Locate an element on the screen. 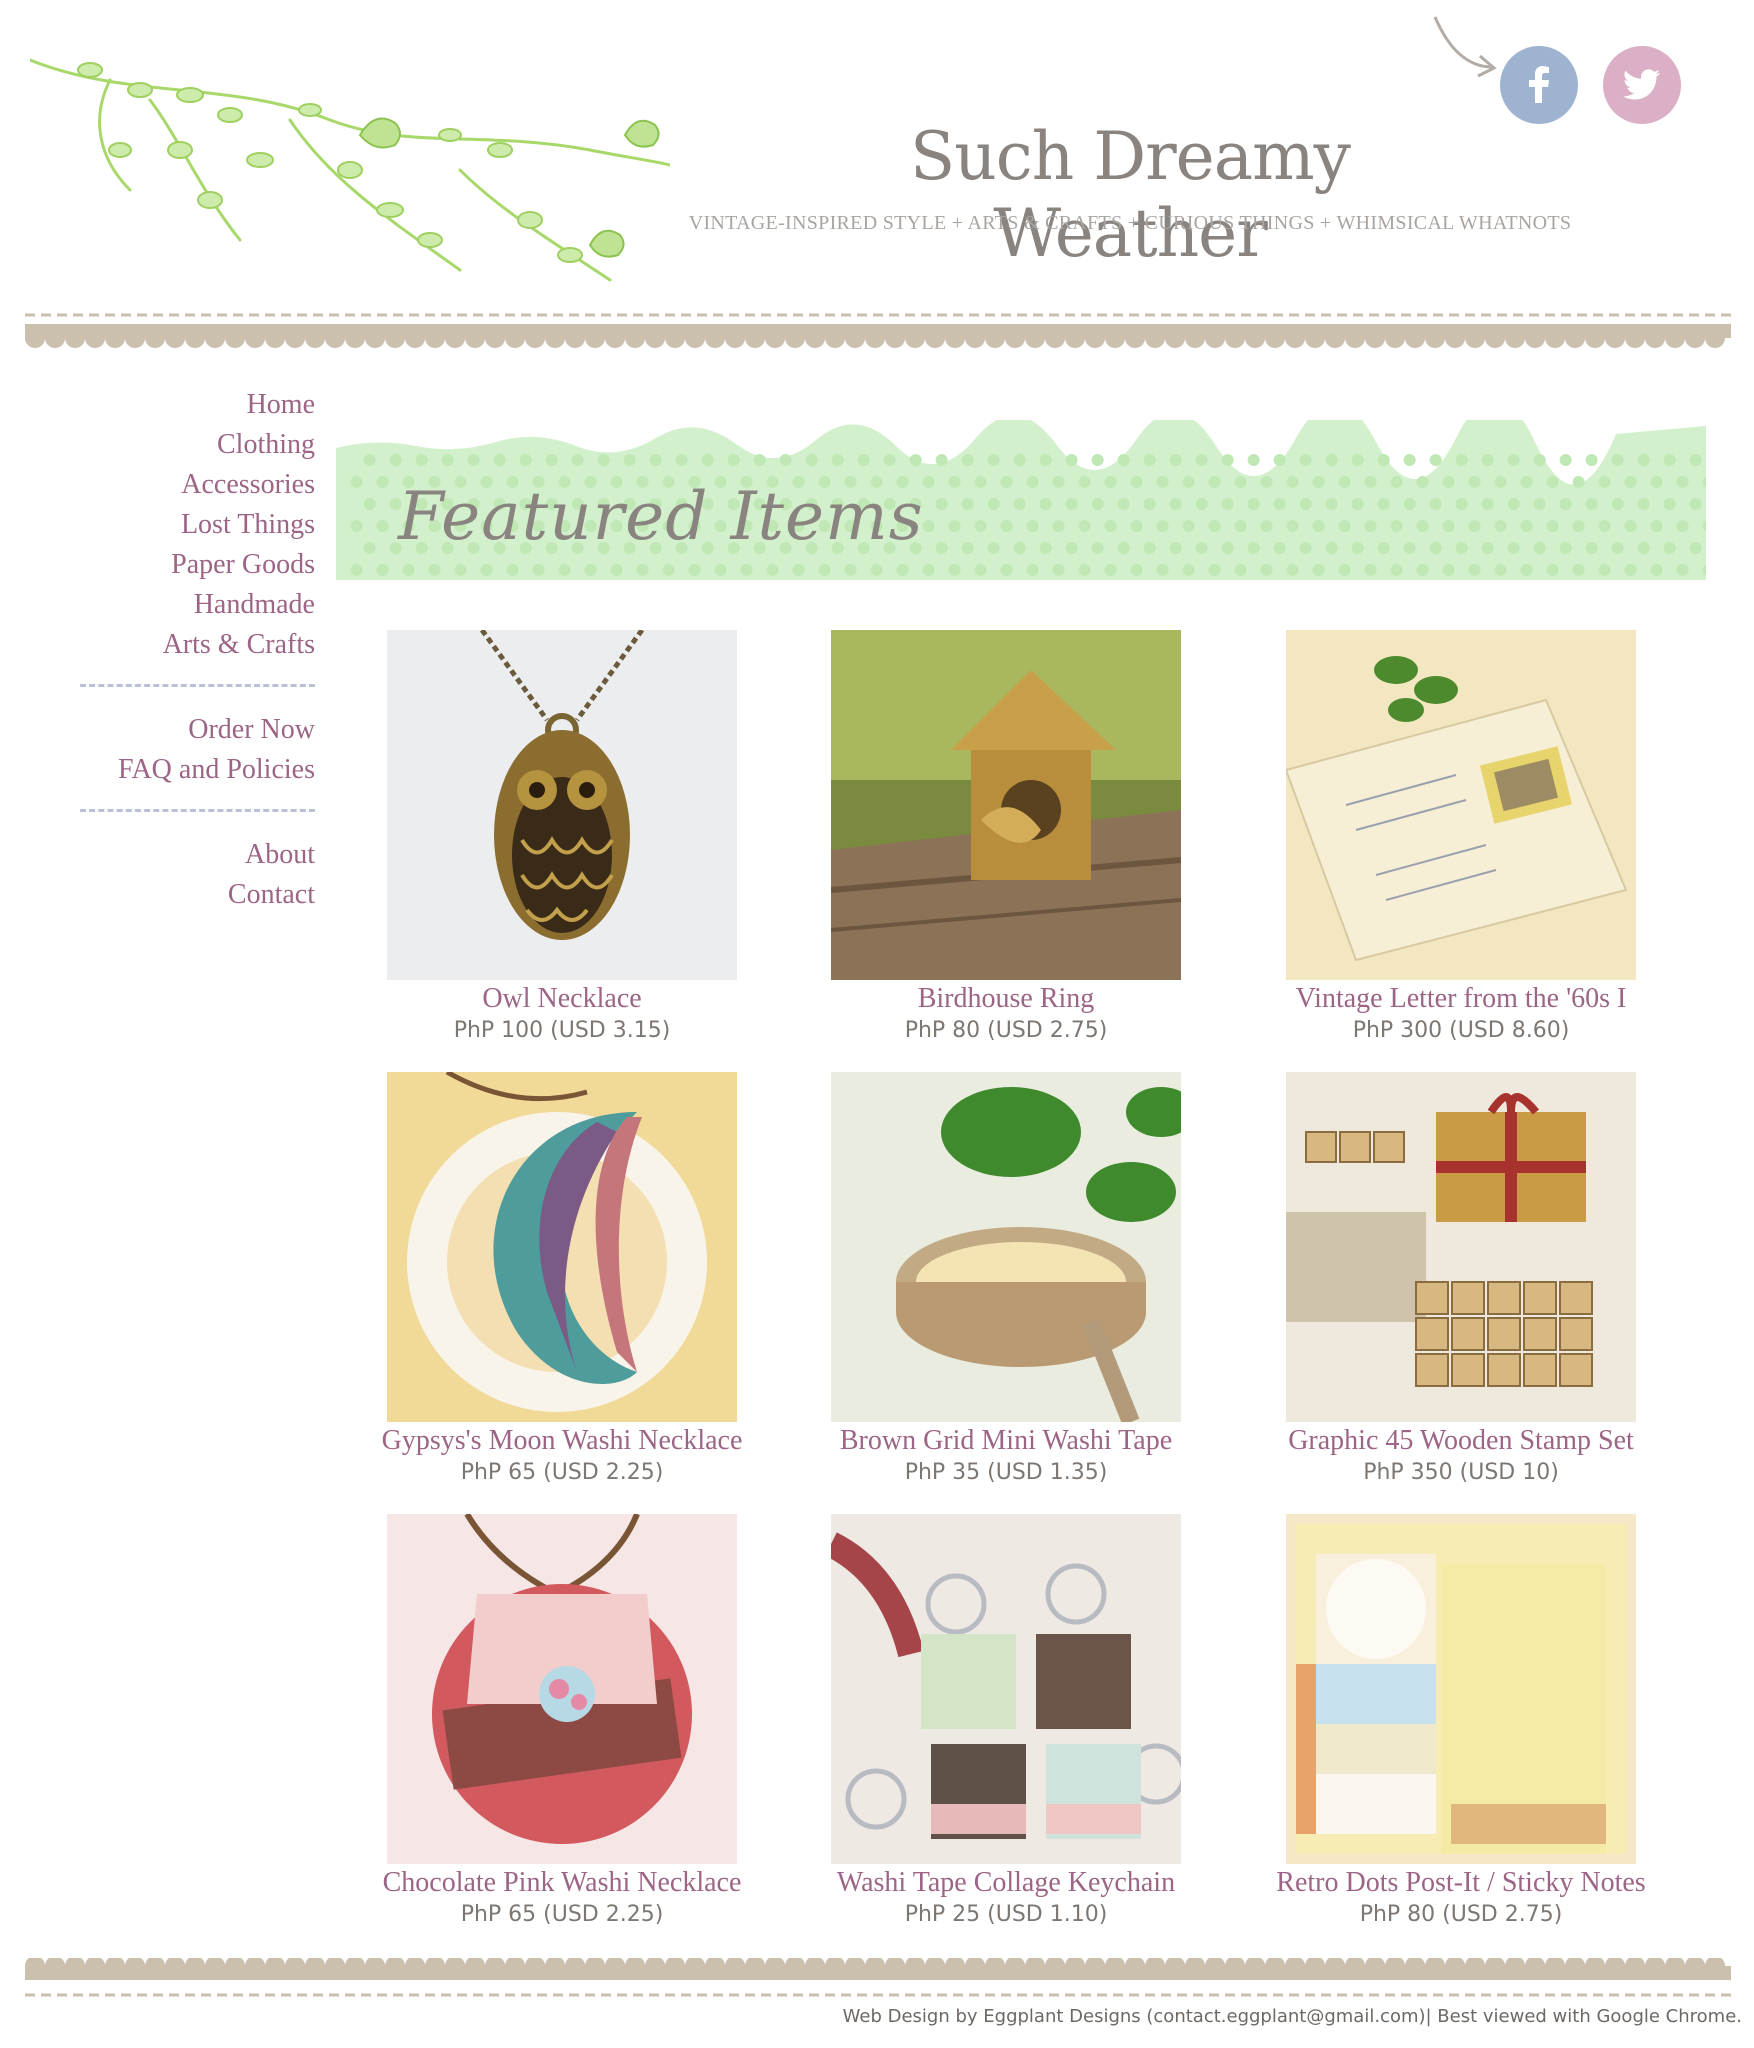 The width and height of the screenshot is (1754, 2048). twitter-button is located at coordinates (1642, 85).